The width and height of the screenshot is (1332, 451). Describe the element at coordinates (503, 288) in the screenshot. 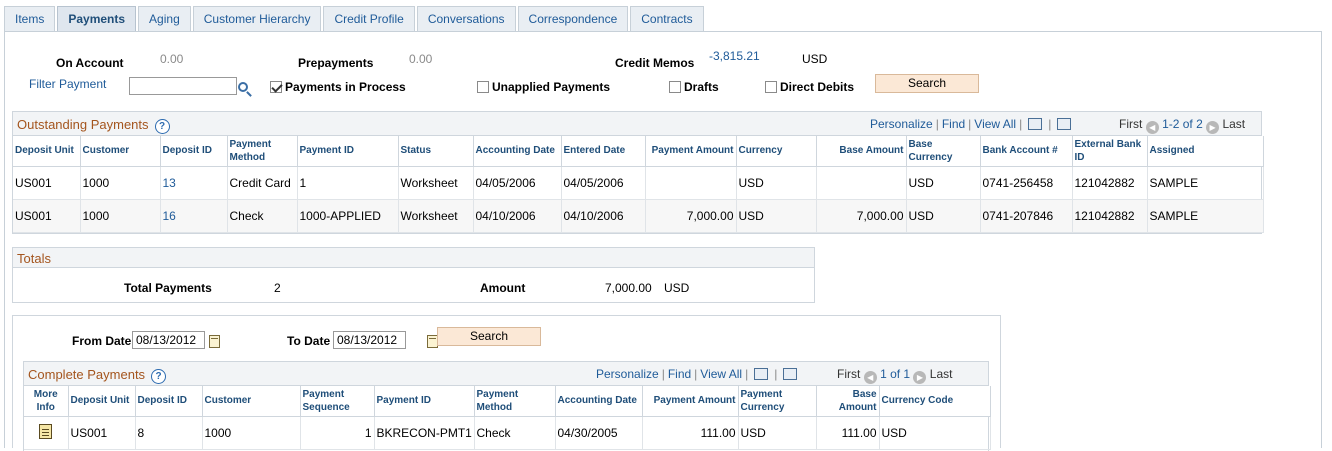

I see `amount-label: Amount` at that location.